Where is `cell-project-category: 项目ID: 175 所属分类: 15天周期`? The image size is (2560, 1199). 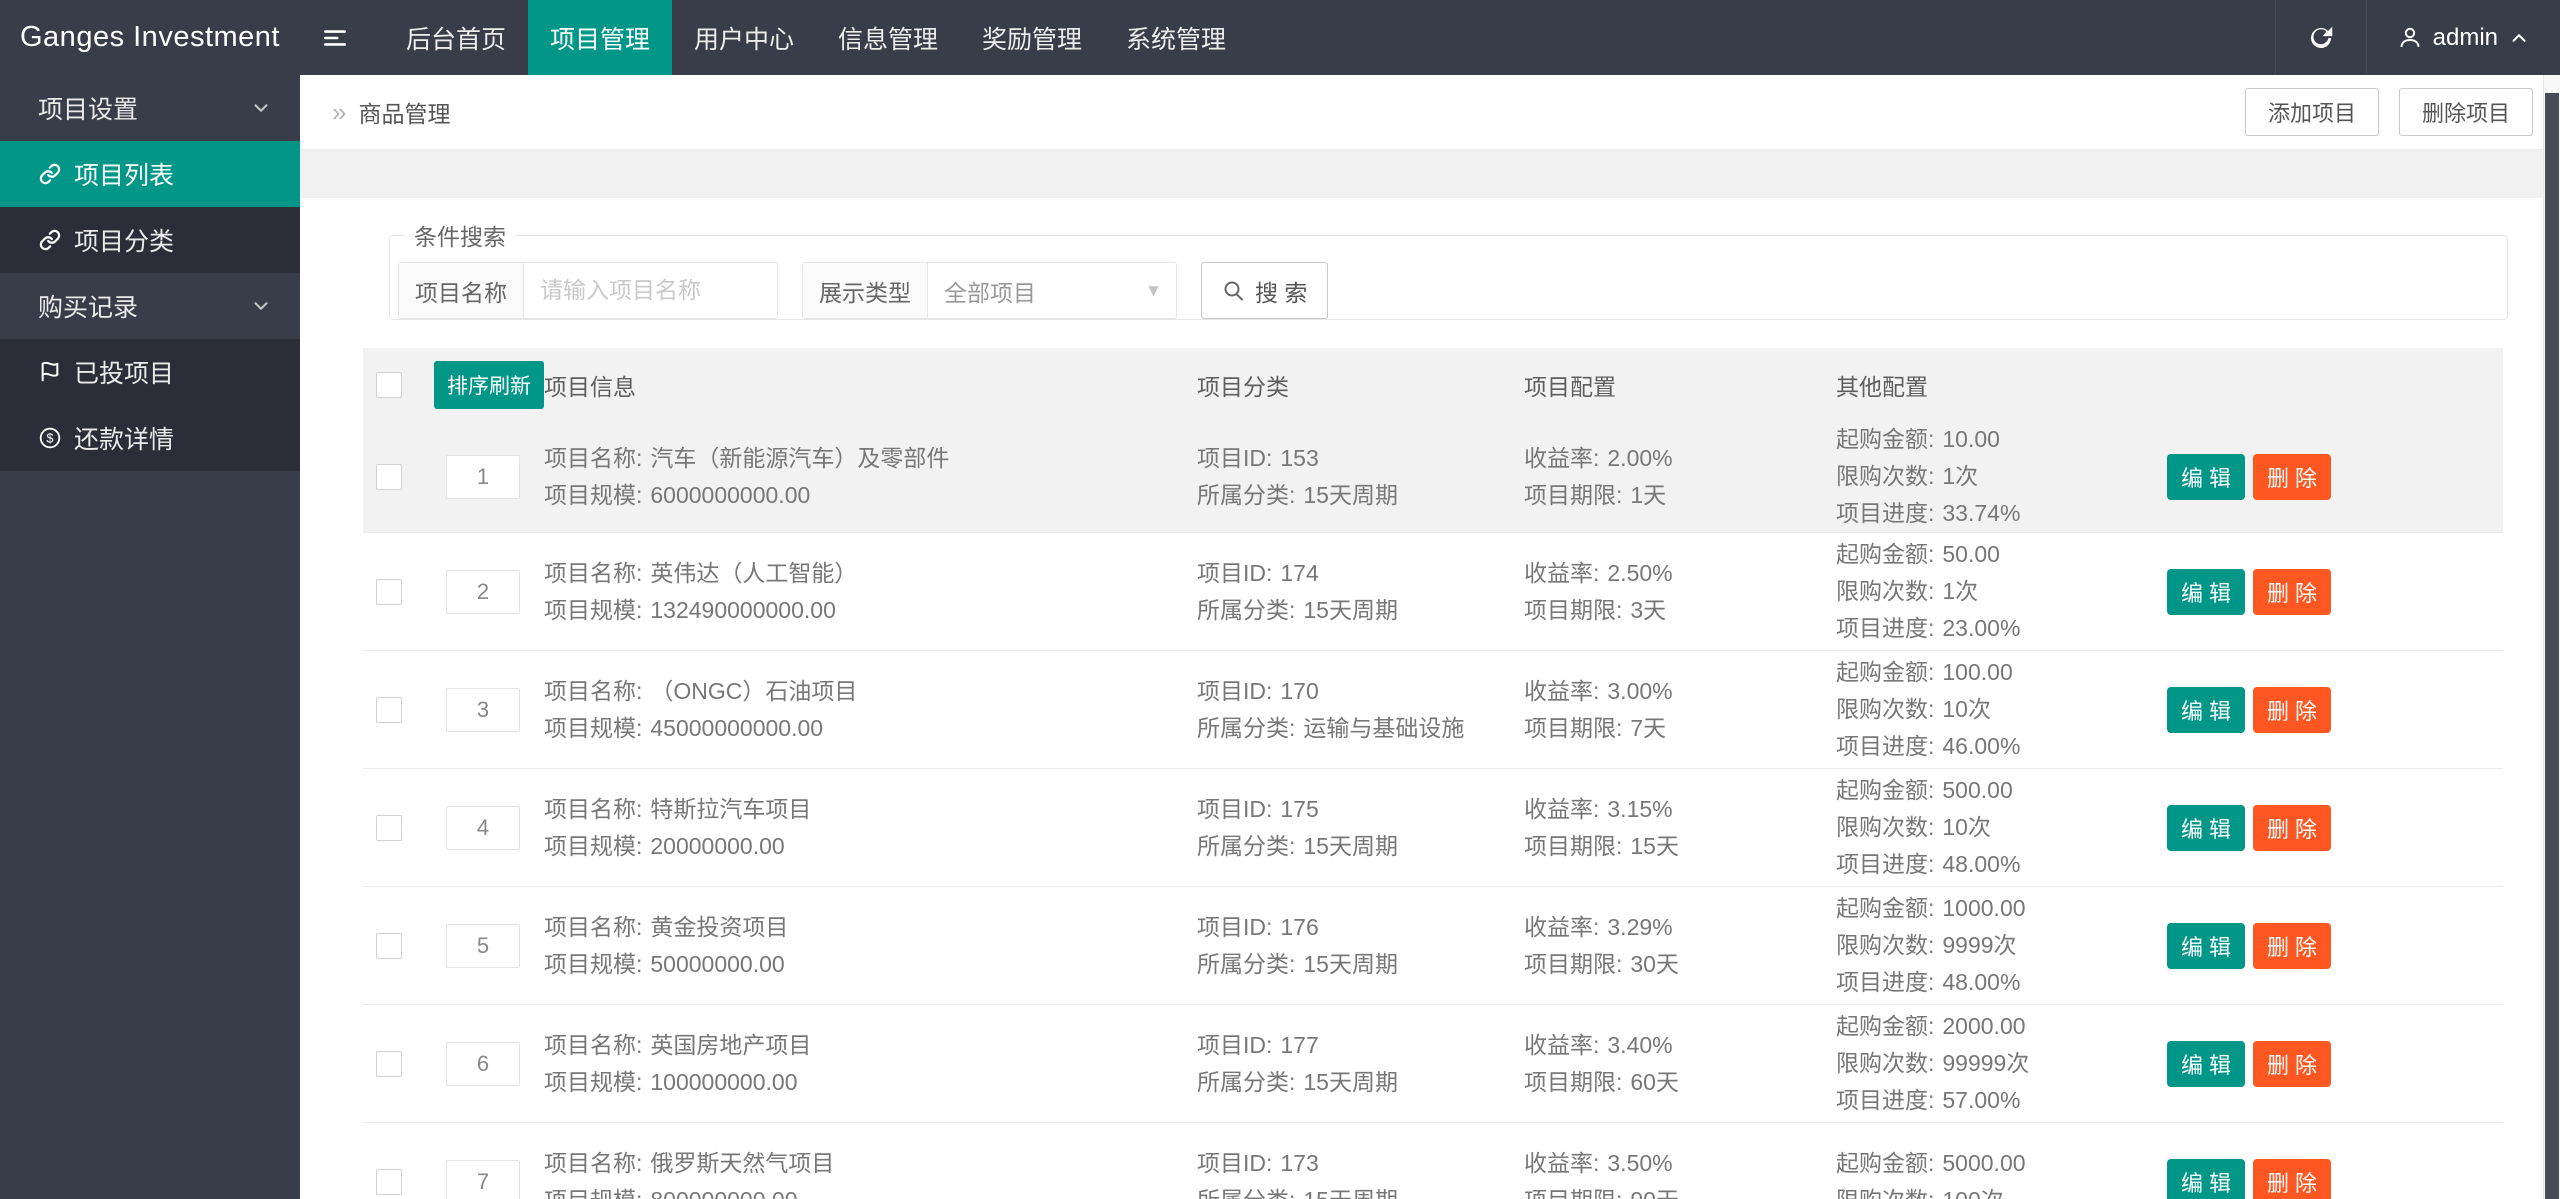 cell-project-category: 项目ID: 175 所属分类: 15天周期 is located at coordinates (1297, 827).